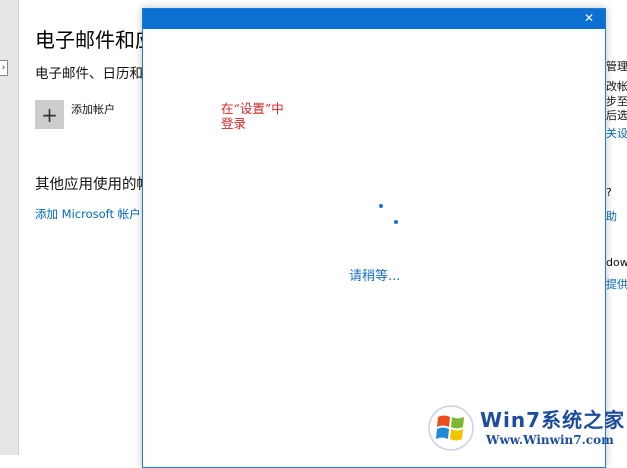 The height and width of the screenshot is (468, 627). Describe the element at coordinates (553, 420) in the screenshot. I see `watermark-title: Win7系统之家` at that location.